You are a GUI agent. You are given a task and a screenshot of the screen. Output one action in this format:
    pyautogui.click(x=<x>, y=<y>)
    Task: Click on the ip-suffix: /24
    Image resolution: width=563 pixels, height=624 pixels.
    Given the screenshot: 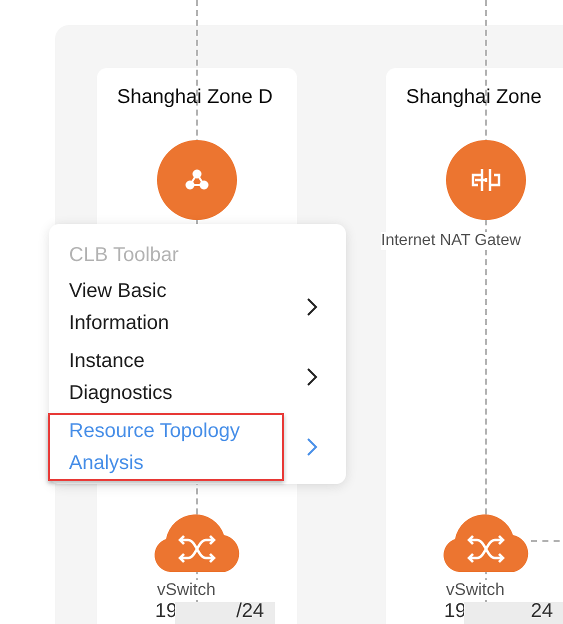 What is the action you would take?
    pyautogui.click(x=250, y=611)
    